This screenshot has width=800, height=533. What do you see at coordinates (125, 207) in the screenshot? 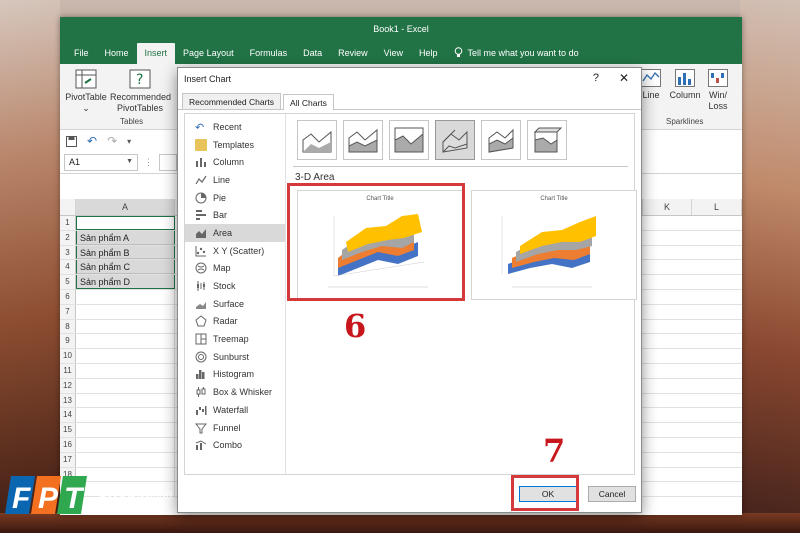
I see `column-header-a: A` at bounding box center [125, 207].